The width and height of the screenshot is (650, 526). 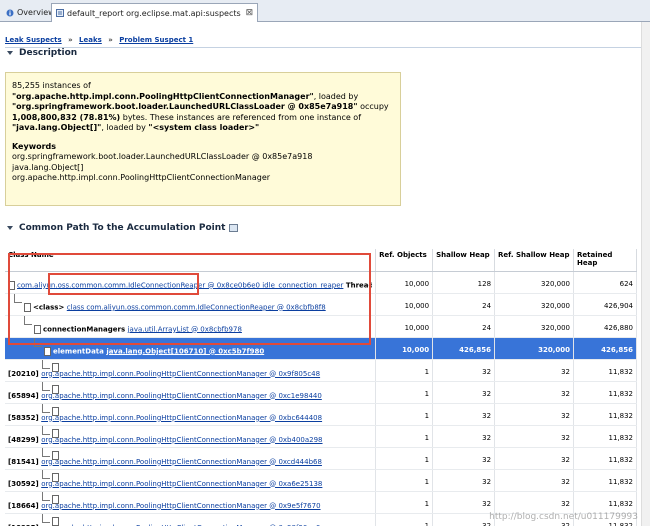 I want to click on breadcrumb-leaks: Leaks, so click(x=90, y=40).